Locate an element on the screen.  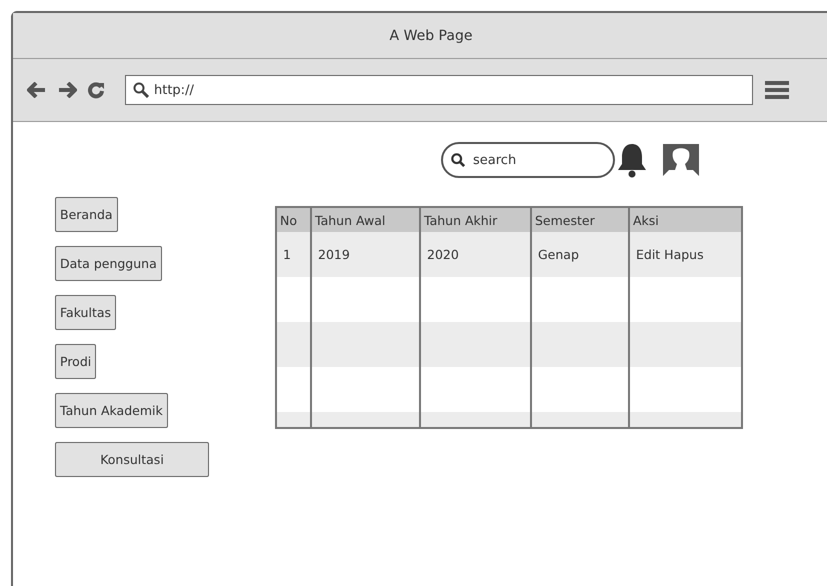
sidebar-button: Konsultasi is located at coordinates (132, 459).